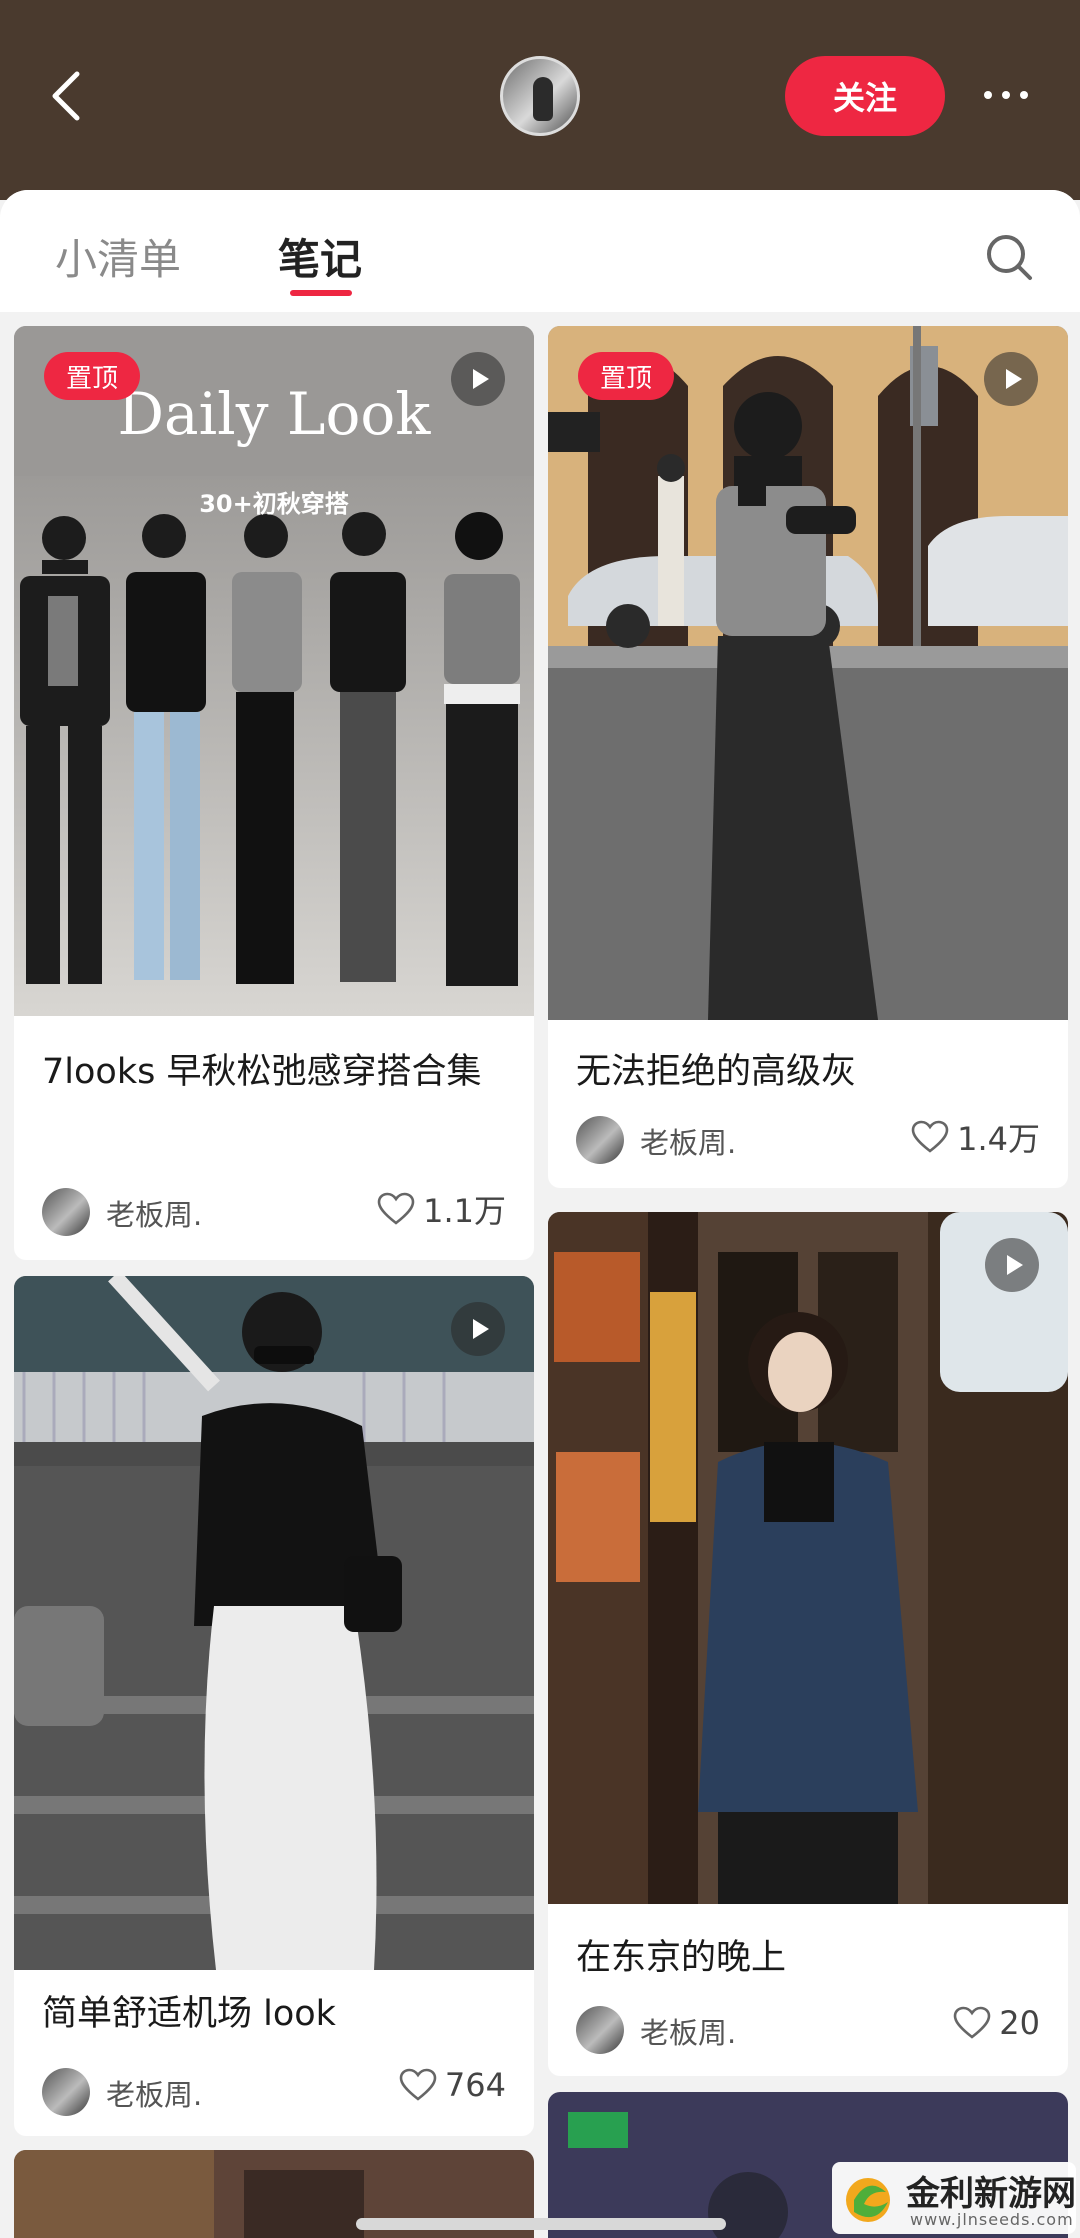  What do you see at coordinates (540, 251) in the screenshot?
I see `tab-bar: 小清单 笔记` at bounding box center [540, 251].